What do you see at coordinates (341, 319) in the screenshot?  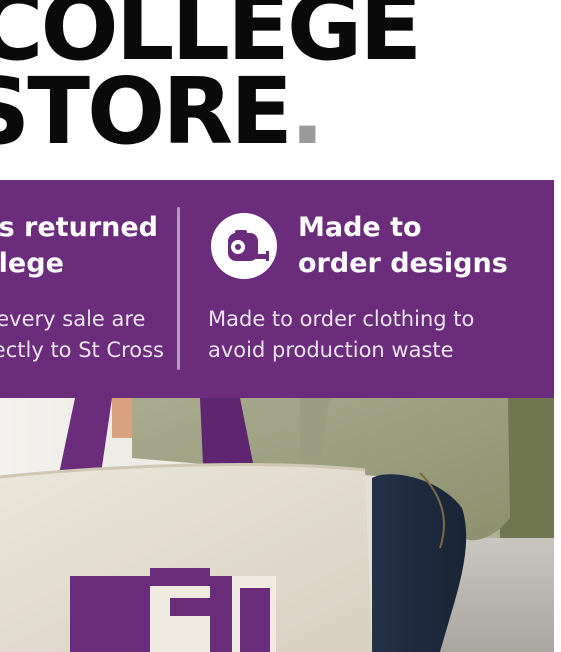 I see `feature-made-to-order-body-line-1: Made to order clothing to` at bounding box center [341, 319].